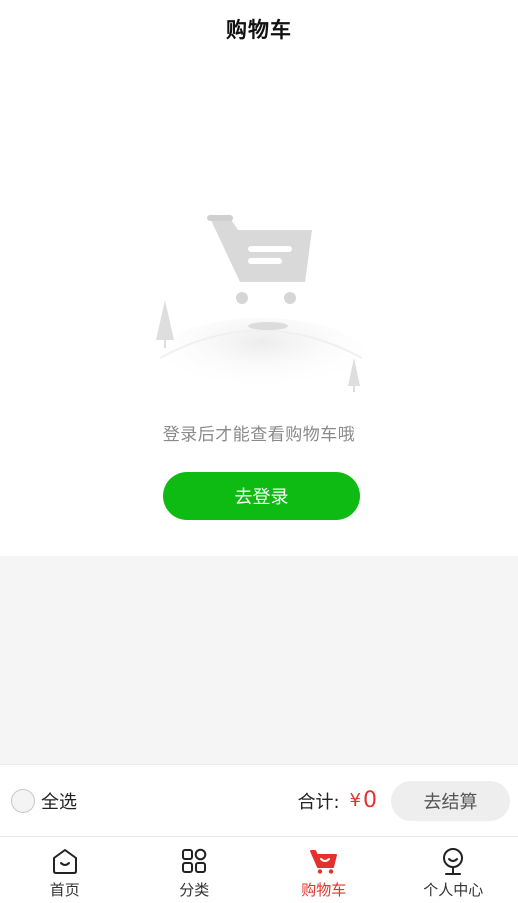 Image resolution: width=518 pixels, height=903 pixels. What do you see at coordinates (261, 306) in the screenshot?
I see `empty-cart-icon` at bounding box center [261, 306].